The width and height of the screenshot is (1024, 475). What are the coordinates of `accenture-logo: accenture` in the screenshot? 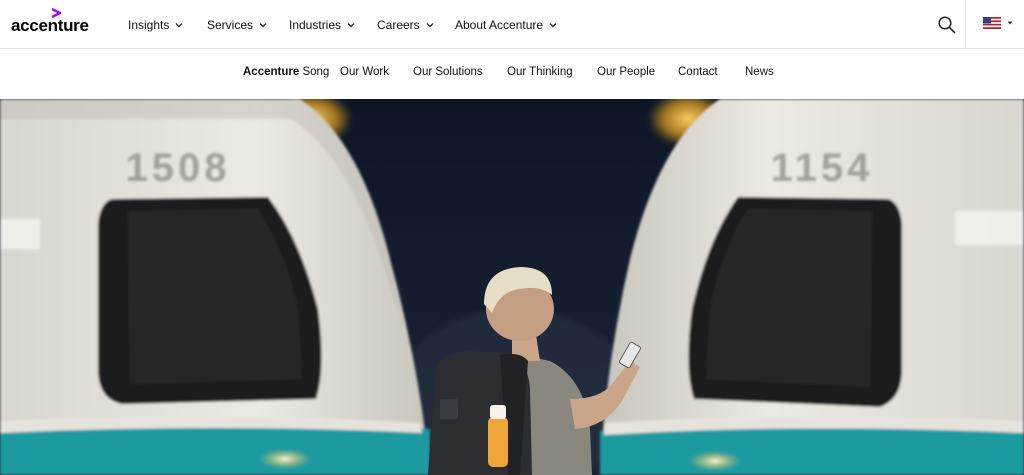 It's located at (51, 23).